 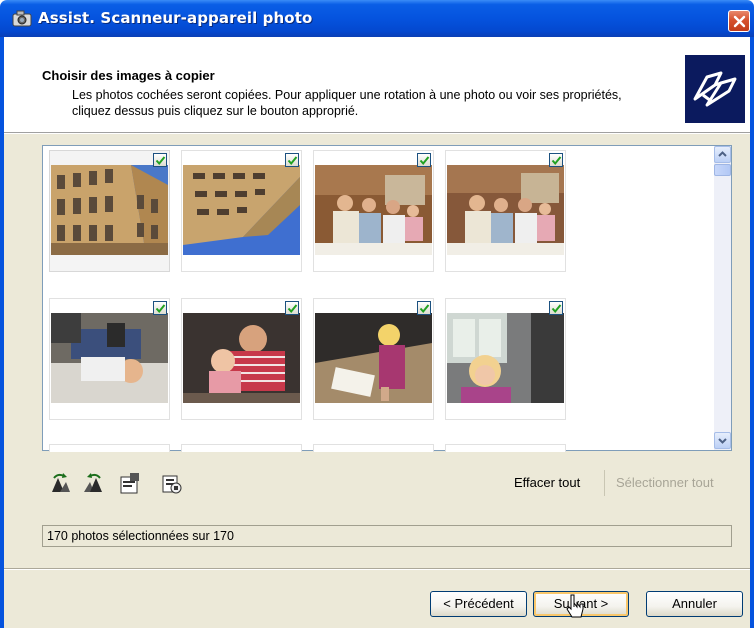 I want to click on wizard-footer: < Précédent Suivant > Annuler, so click(x=377, y=599).